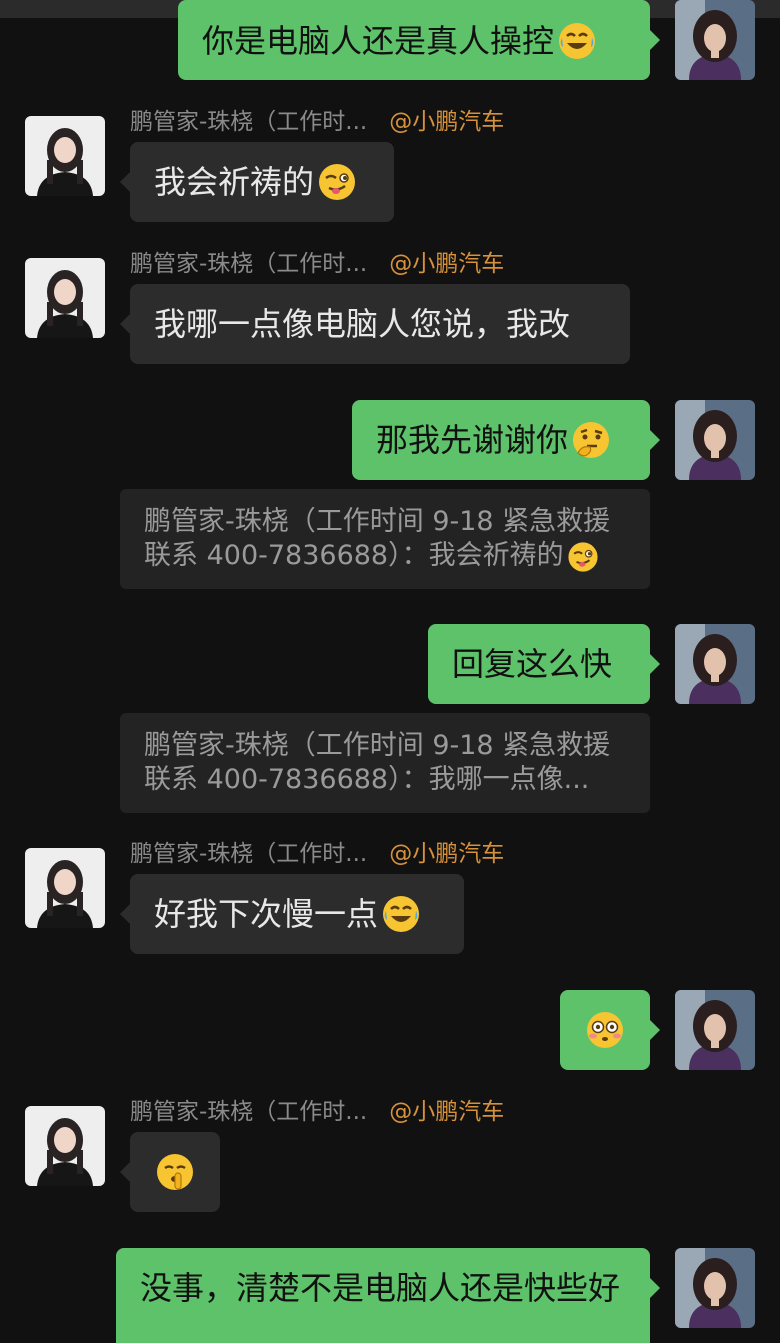 The image size is (780, 1343). What do you see at coordinates (532, 664) in the screenshot?
I see `message-text: 回复这么快` at bounding box center [532, 664].